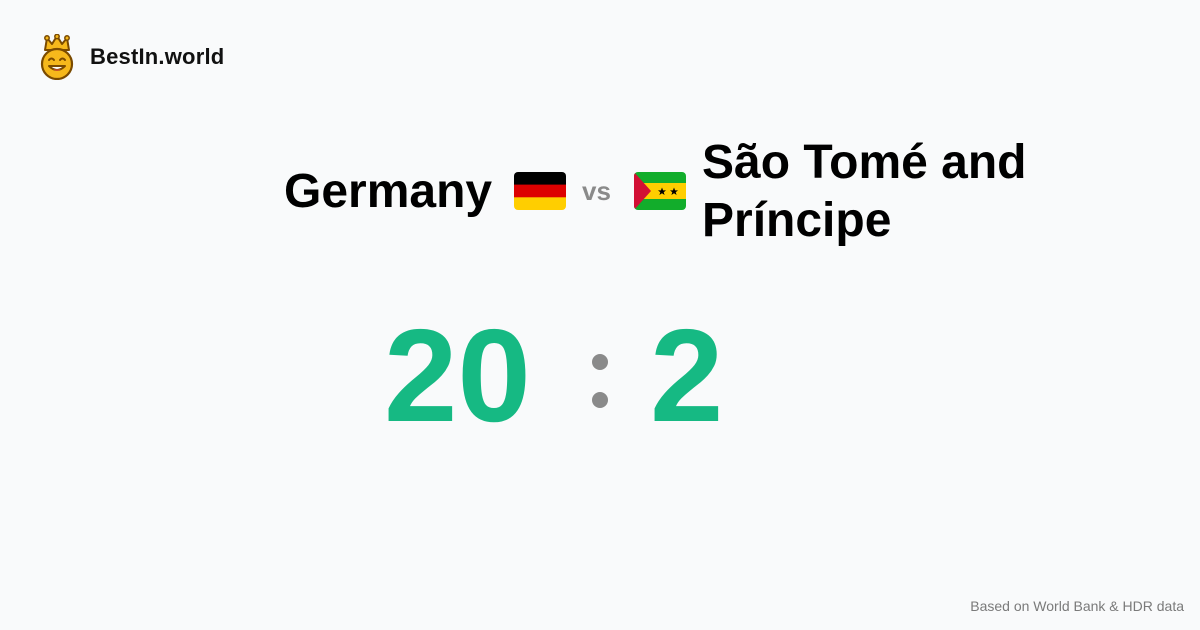 Image resolution: width=1200 pixels, height=630 pixels. I want to click on left-score: 20, so click(457, 375).